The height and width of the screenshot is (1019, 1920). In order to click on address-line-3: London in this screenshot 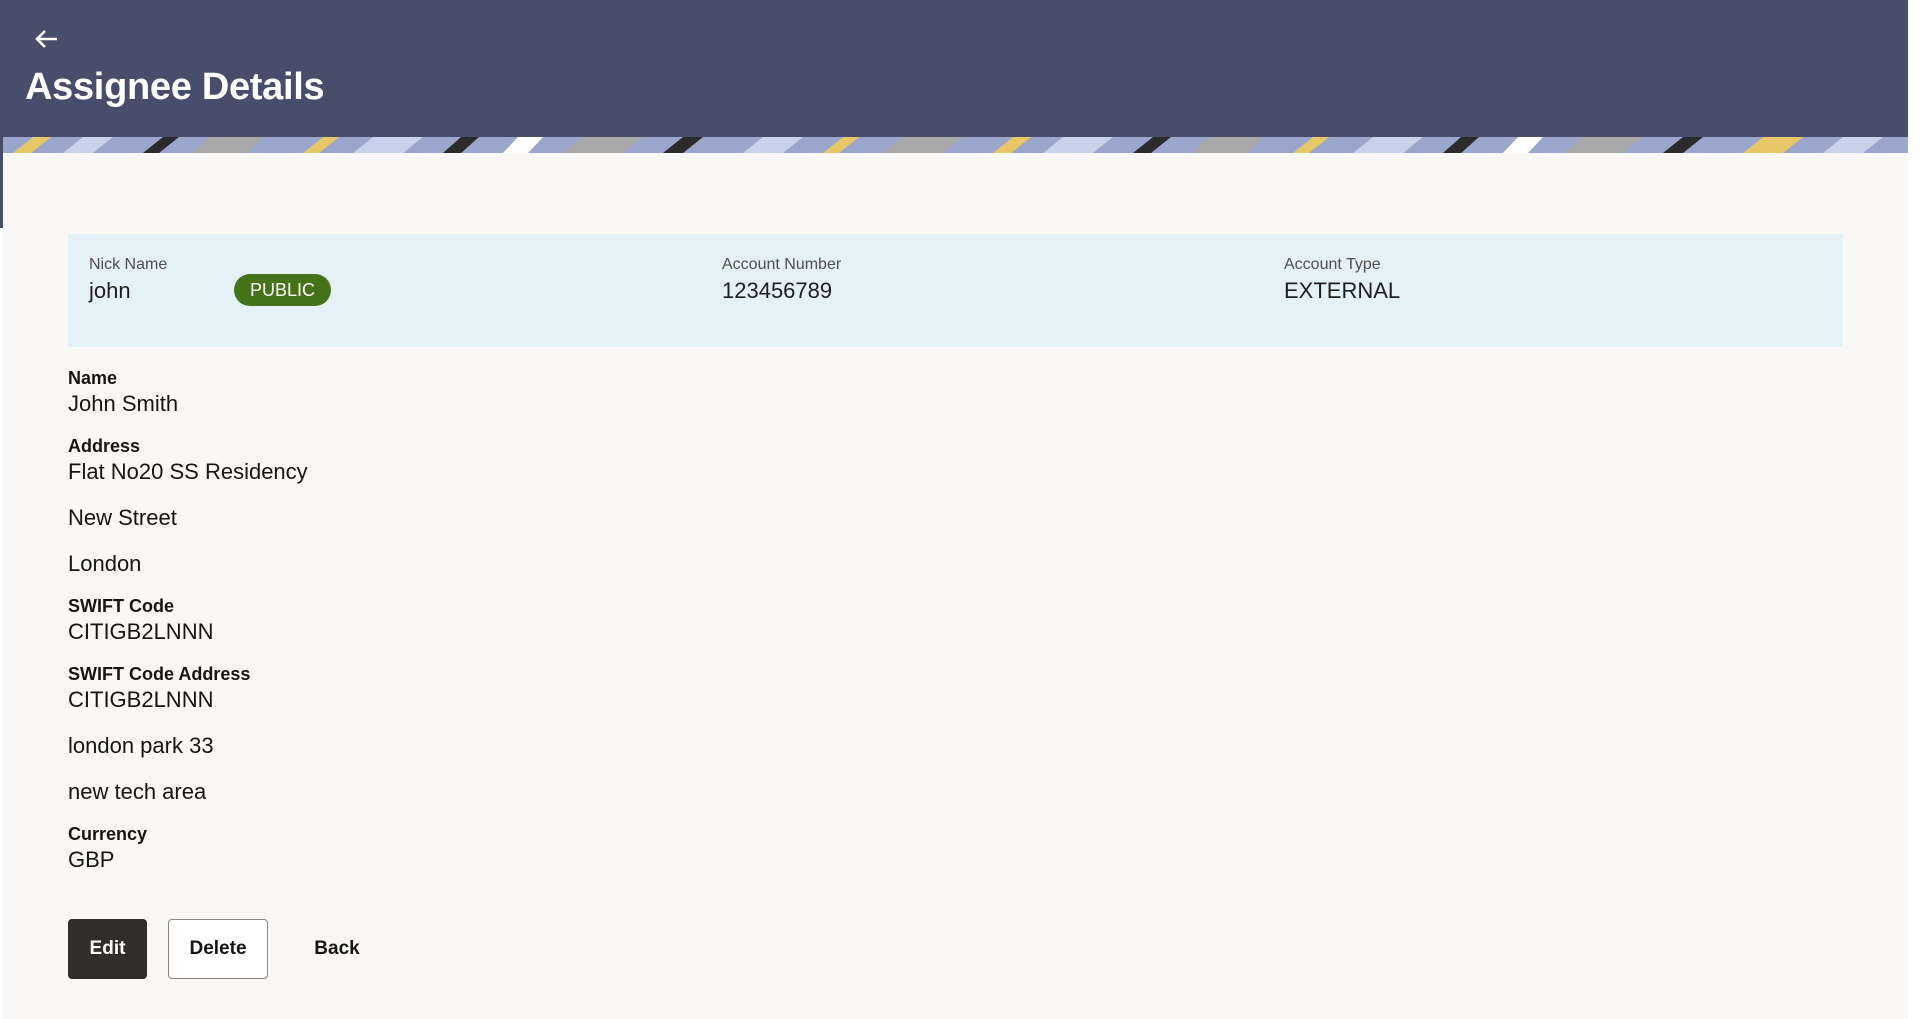, I will do `click(105, 563)`.